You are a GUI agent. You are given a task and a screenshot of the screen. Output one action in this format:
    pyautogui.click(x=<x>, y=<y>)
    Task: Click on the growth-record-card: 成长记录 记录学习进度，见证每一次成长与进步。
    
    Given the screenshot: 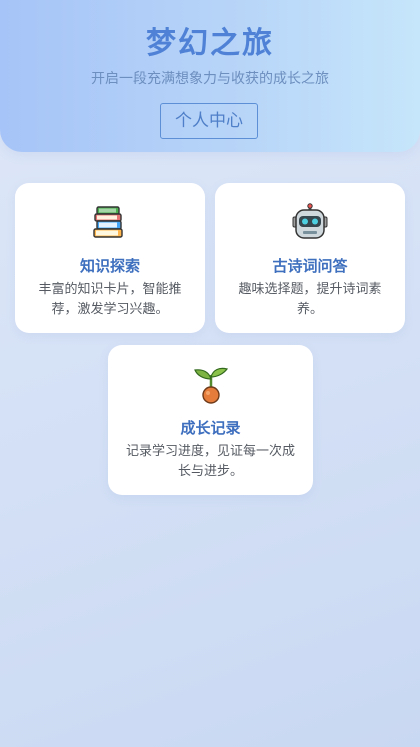 What is the action you would take?
    pyautogui.click(x=210, y=420)
    